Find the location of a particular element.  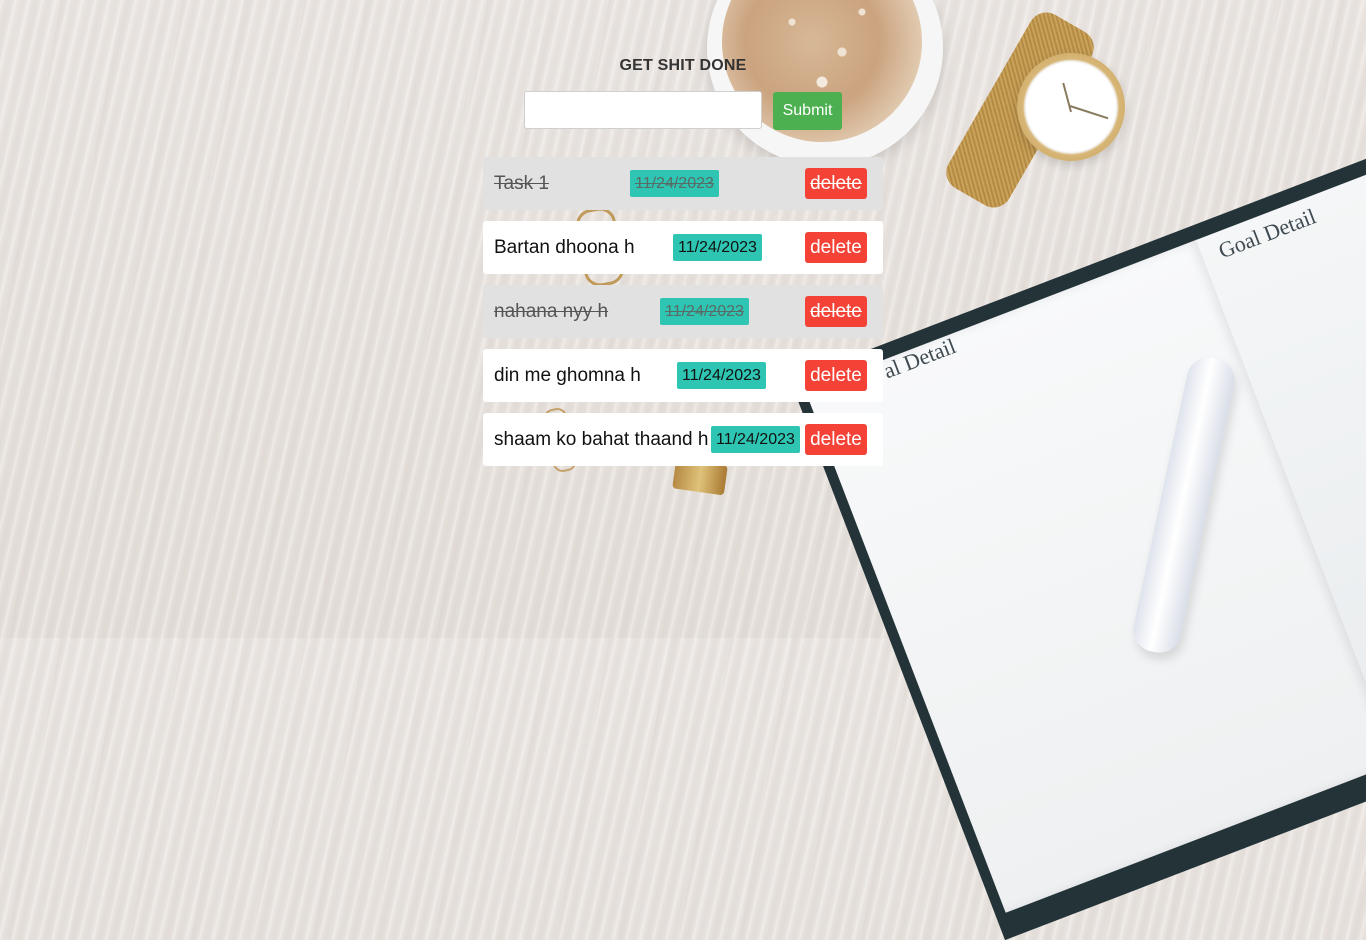

task-text: nahana nyy h is located at coordinates (551, 311).